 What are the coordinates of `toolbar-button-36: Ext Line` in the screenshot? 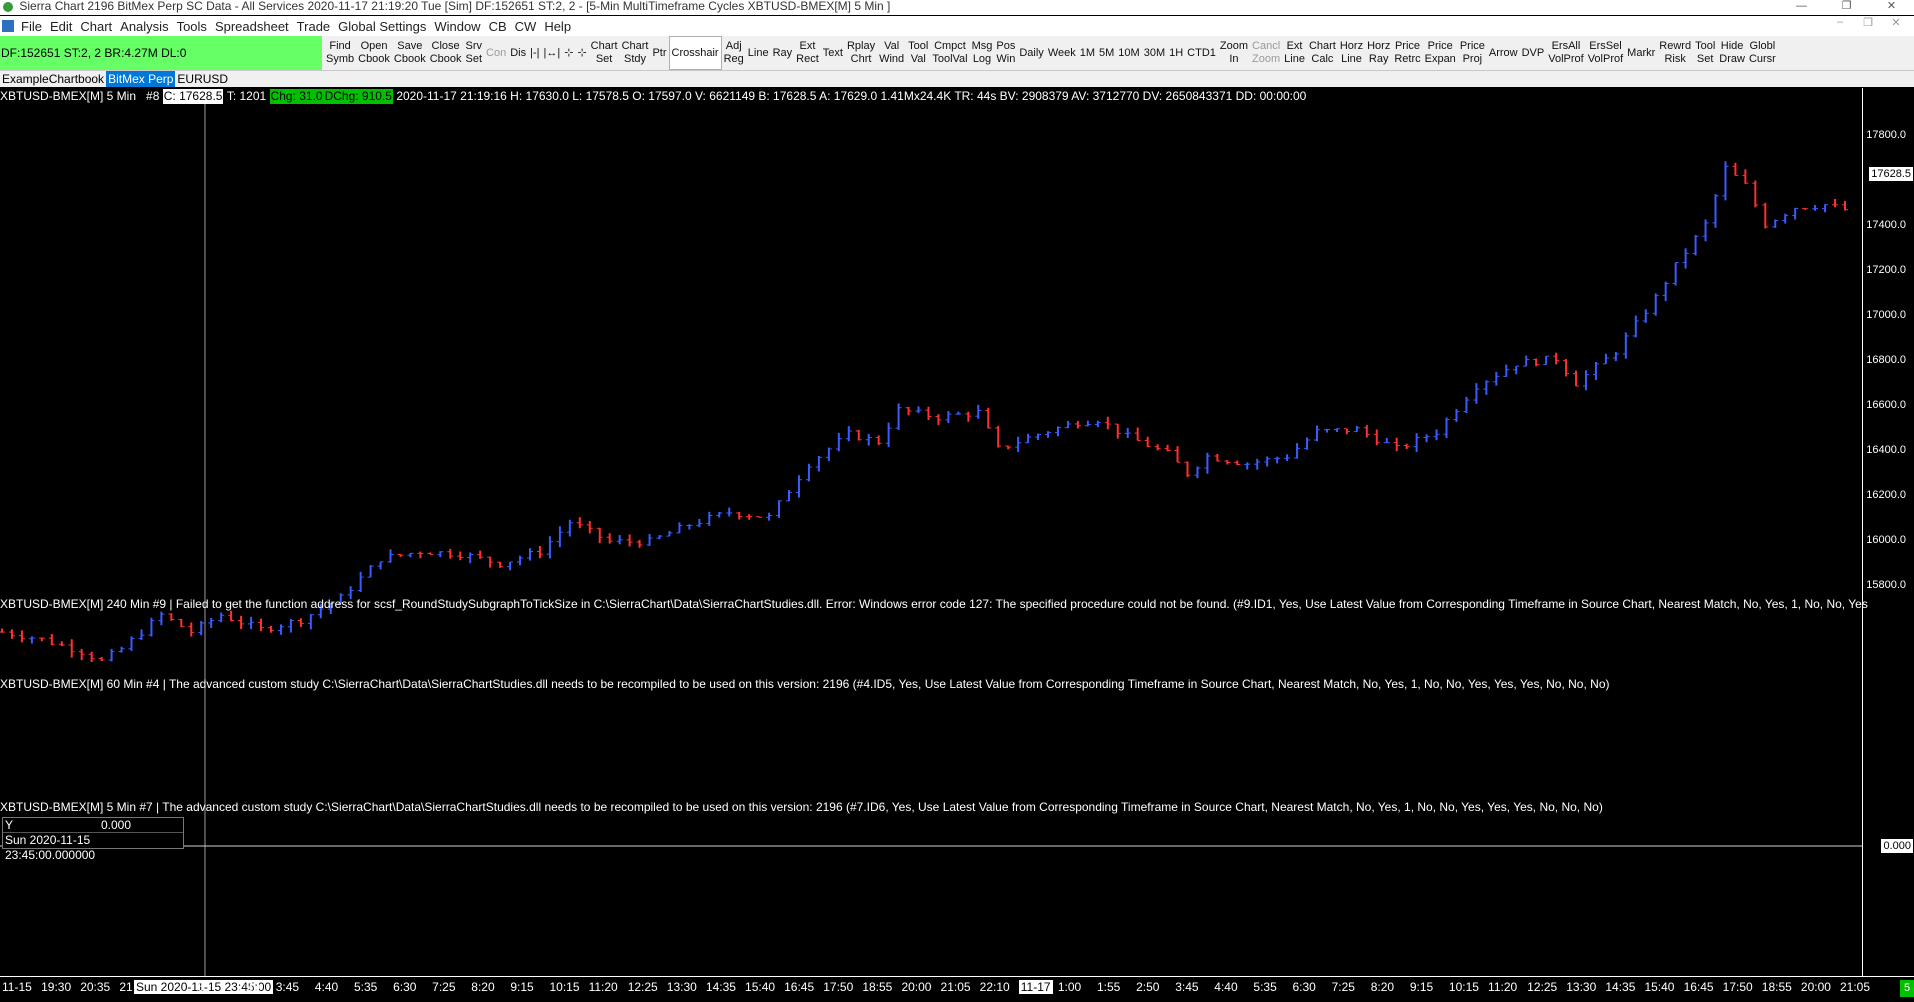 It's located at (1294, 53).